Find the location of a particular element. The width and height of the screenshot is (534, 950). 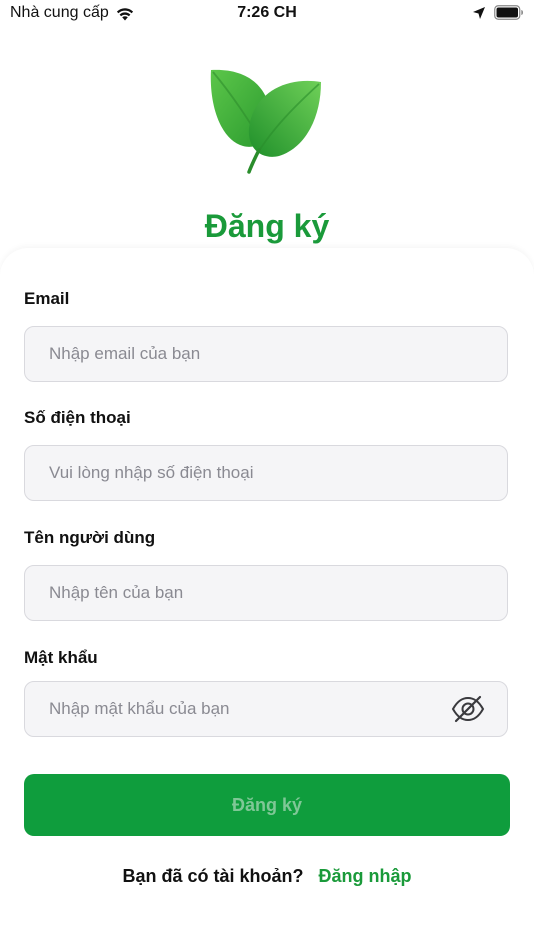

password-input is located at coordinates (249, 709).